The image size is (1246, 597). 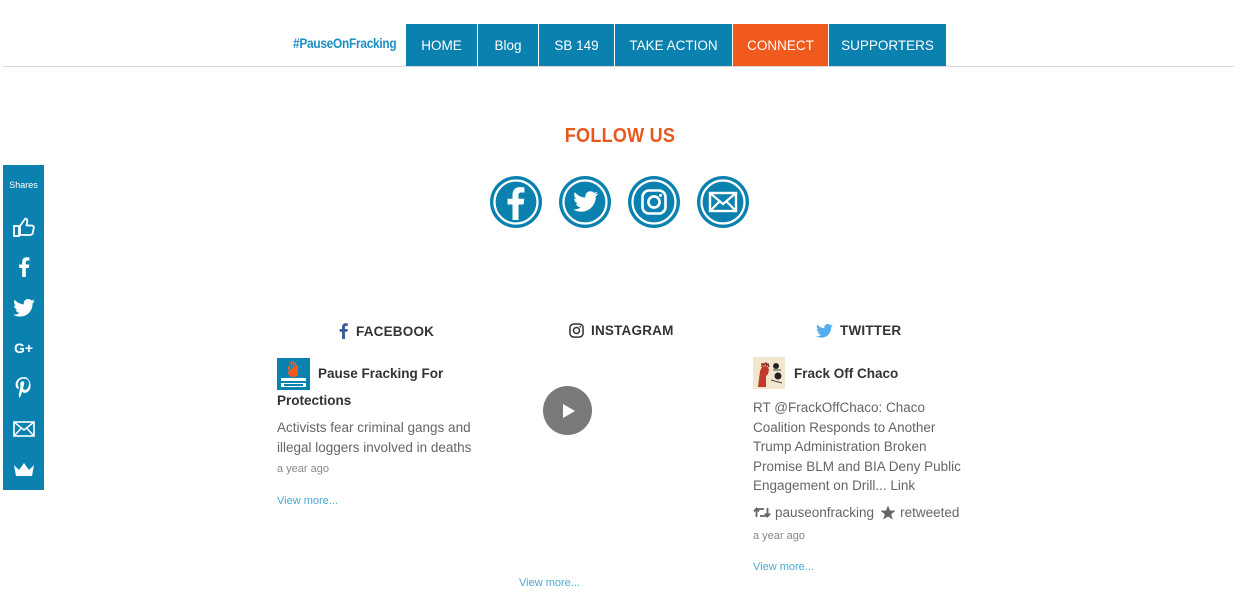 I want to click on crown-icon, so click(x=23, y=469).